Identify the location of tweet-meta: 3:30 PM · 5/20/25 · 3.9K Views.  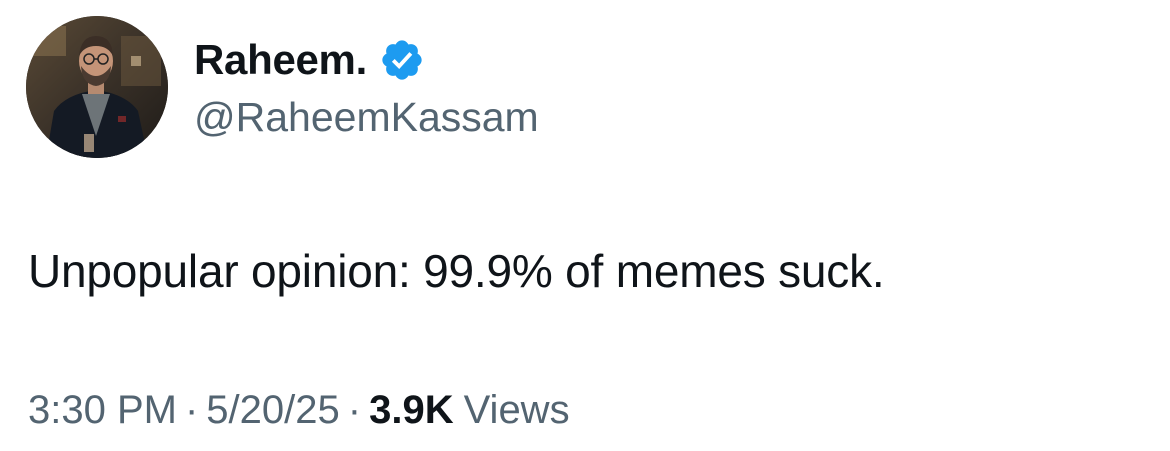
(299, 410).